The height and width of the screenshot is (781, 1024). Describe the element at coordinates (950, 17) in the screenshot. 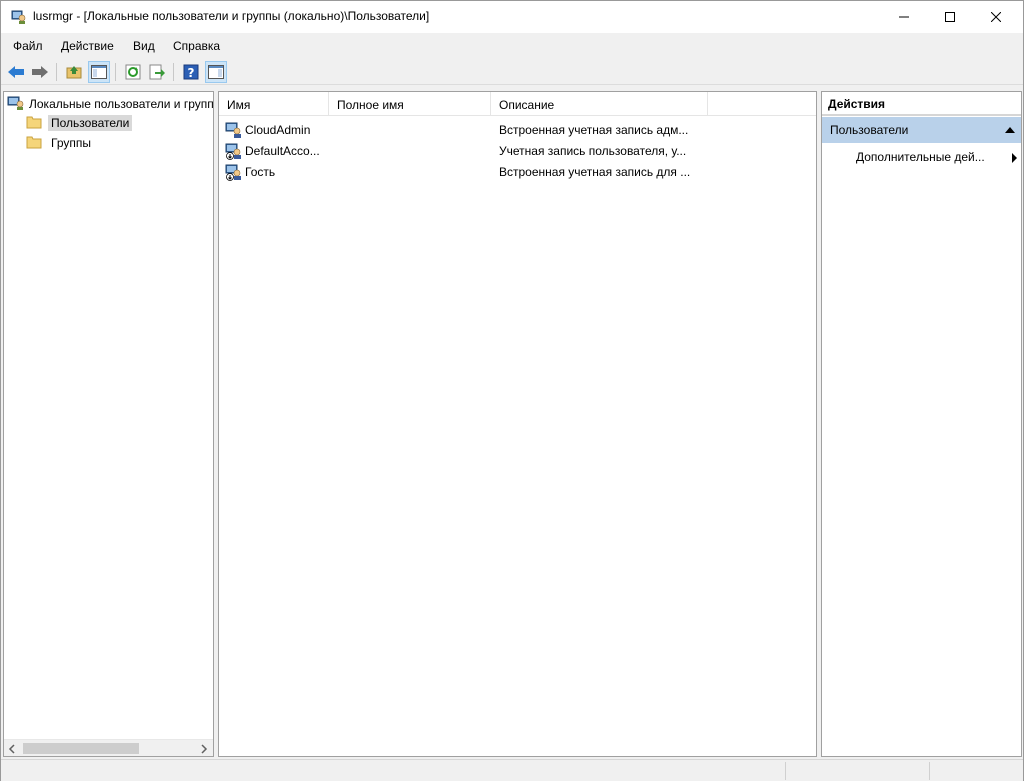

I see `maximize-button` at that location.